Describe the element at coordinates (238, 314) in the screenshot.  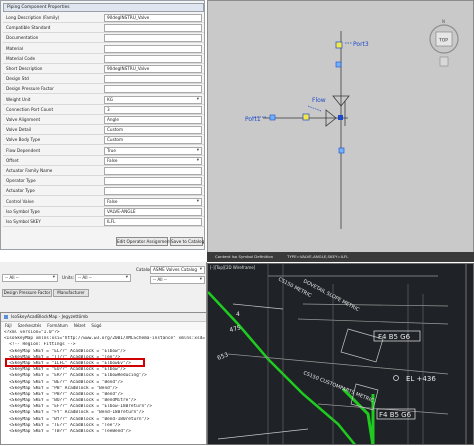
I see `label-4: 4` at that location.